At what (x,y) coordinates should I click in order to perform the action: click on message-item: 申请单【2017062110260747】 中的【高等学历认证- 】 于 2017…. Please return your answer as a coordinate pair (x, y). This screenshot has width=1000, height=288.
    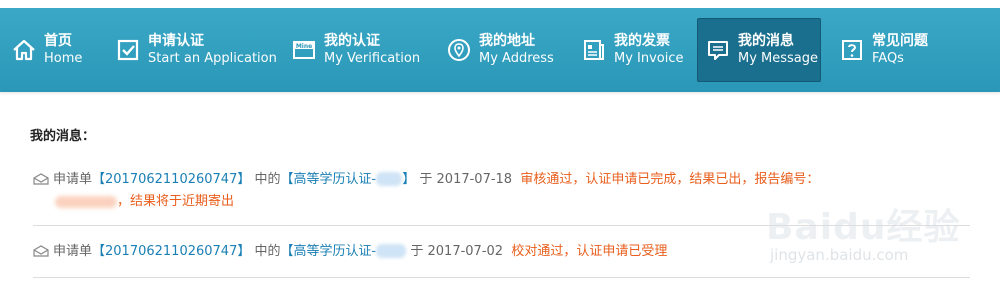
    Looking at the image, I should click on (503, 191).